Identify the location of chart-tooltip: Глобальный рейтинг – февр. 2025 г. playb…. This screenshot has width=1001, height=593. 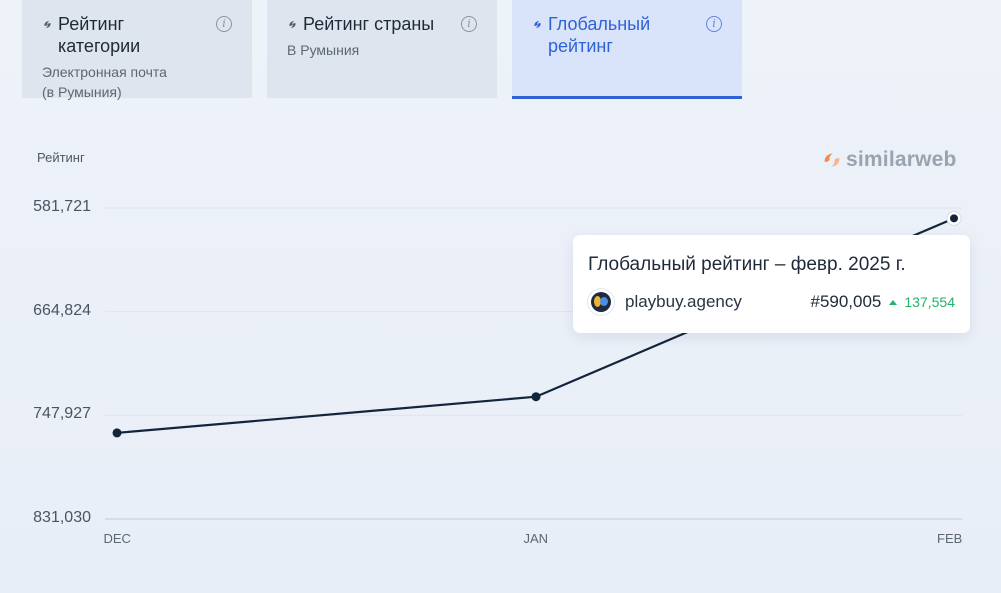
(771, 284).